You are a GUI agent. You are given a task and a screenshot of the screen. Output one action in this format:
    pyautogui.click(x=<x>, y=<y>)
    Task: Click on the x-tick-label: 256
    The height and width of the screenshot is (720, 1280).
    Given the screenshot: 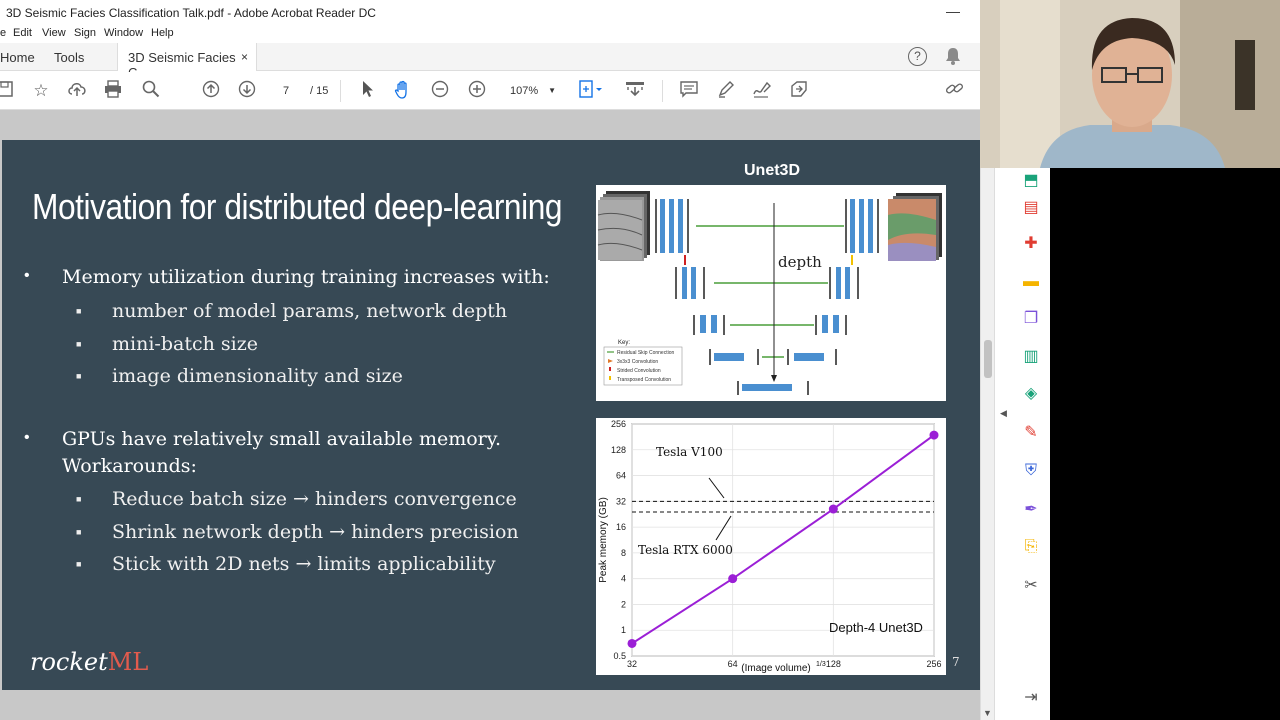 What is the action you would take?
    pyautogui.click(x=933, y=664)
    